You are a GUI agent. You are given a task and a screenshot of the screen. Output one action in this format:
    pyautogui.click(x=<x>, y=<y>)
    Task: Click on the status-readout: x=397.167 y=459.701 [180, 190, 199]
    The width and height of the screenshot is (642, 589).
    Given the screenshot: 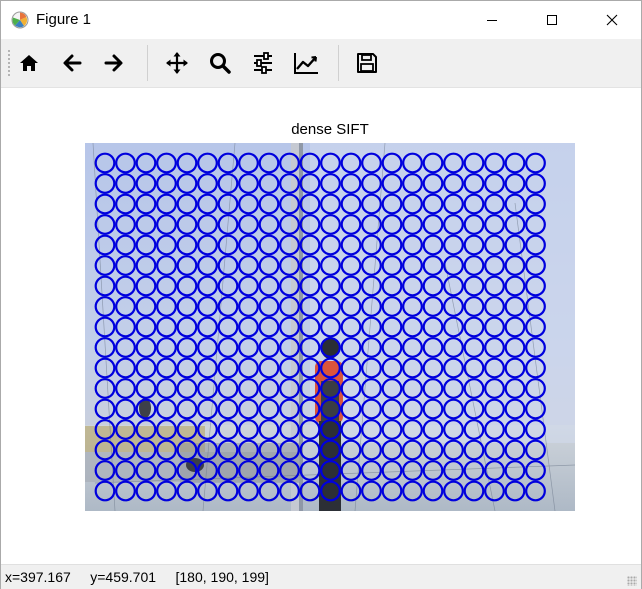 What is the action you would take?
    pyautogui.click(x=137, y=577)
    